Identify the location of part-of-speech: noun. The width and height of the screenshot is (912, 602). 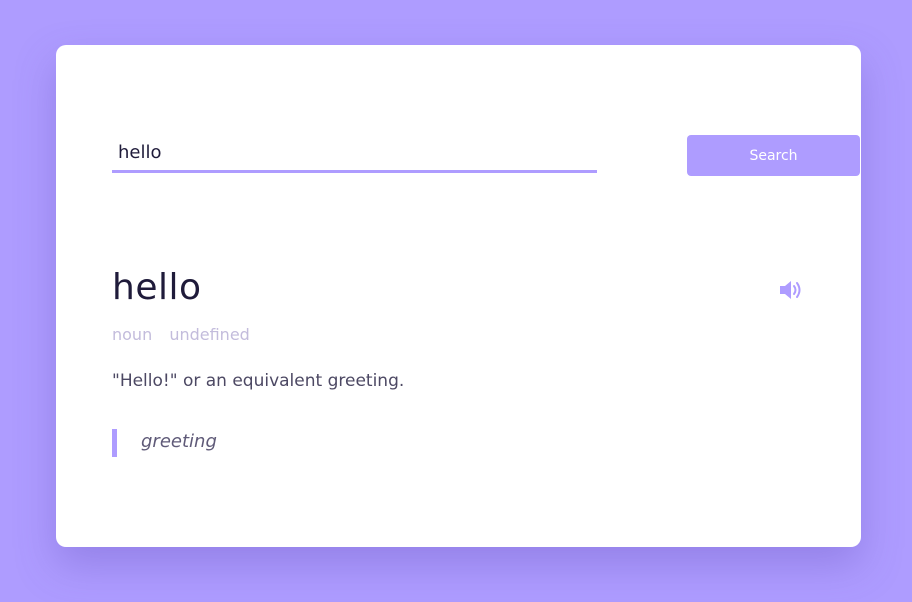
(132, 334).